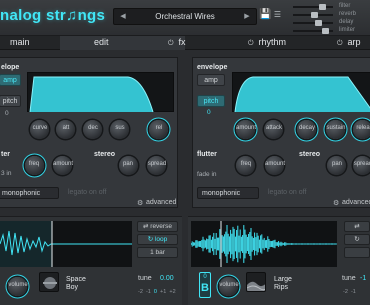  What do you see at coordinates (265, 16) in the screenshot?
I see `save-icon: 💾` at bounding box center [265, 16].